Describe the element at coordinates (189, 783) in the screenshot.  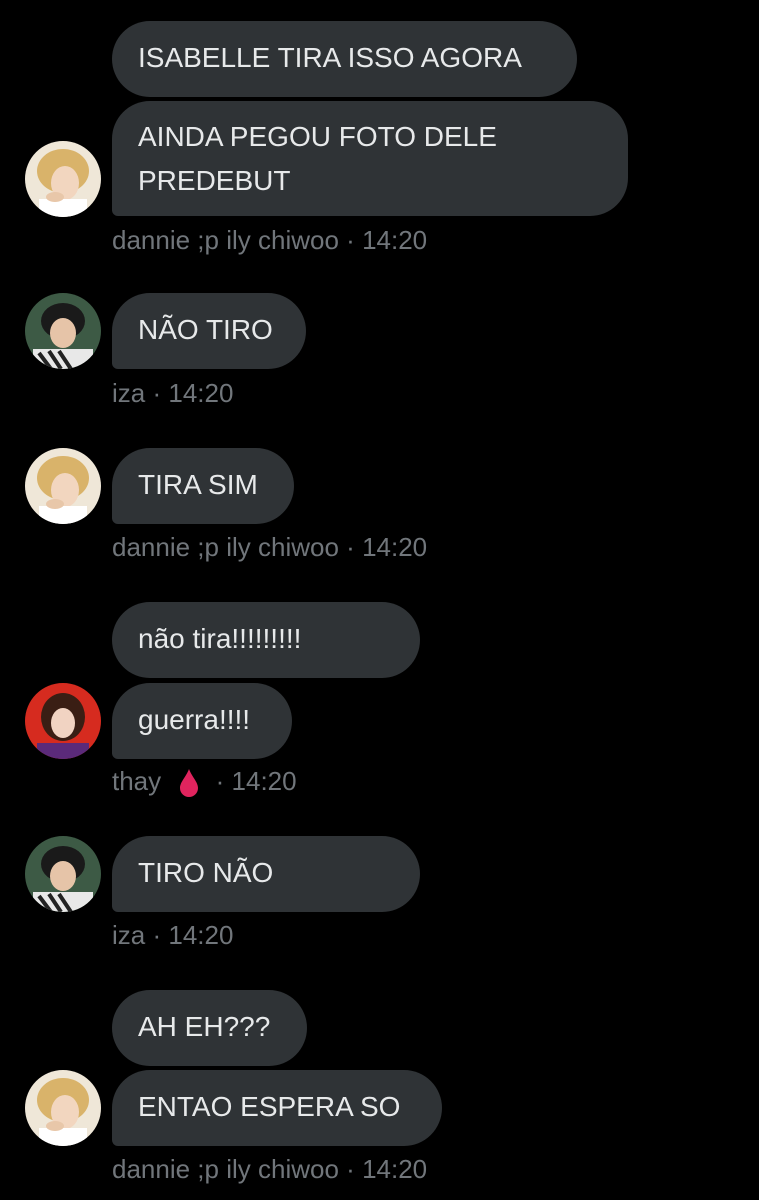
I see `red-drop-icon` at that location.